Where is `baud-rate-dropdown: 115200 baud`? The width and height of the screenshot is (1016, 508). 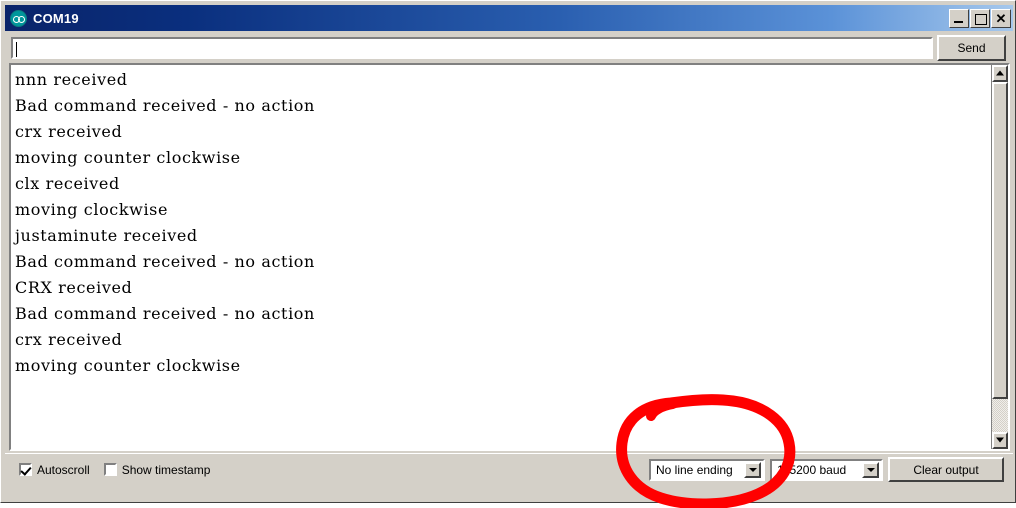 baud-rate-dropdown: 115200 baud is located at coordinates (826, 469).